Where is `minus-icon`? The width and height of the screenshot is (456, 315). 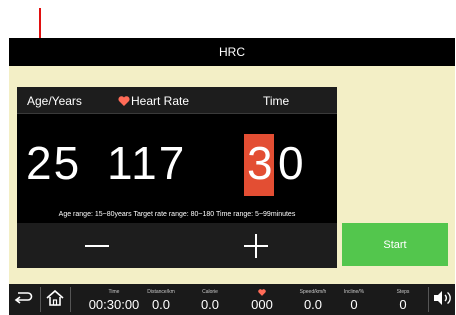 minus-icon is located at coordinates (97, 246).